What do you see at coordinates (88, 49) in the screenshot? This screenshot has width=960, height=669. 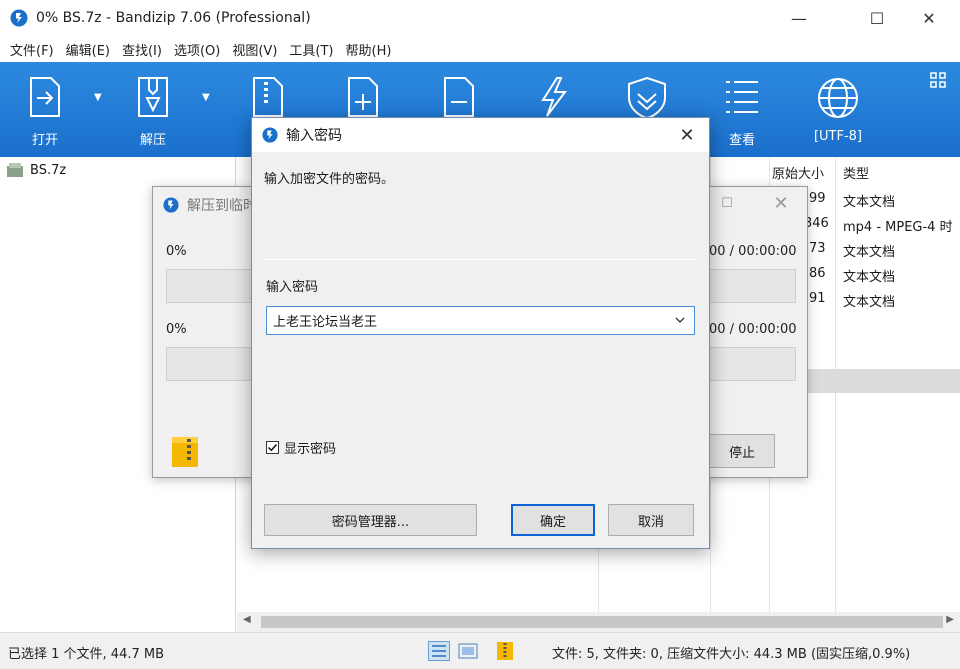 I see `menu-edit: 编辑(E)` at bounding box center [88, 49].